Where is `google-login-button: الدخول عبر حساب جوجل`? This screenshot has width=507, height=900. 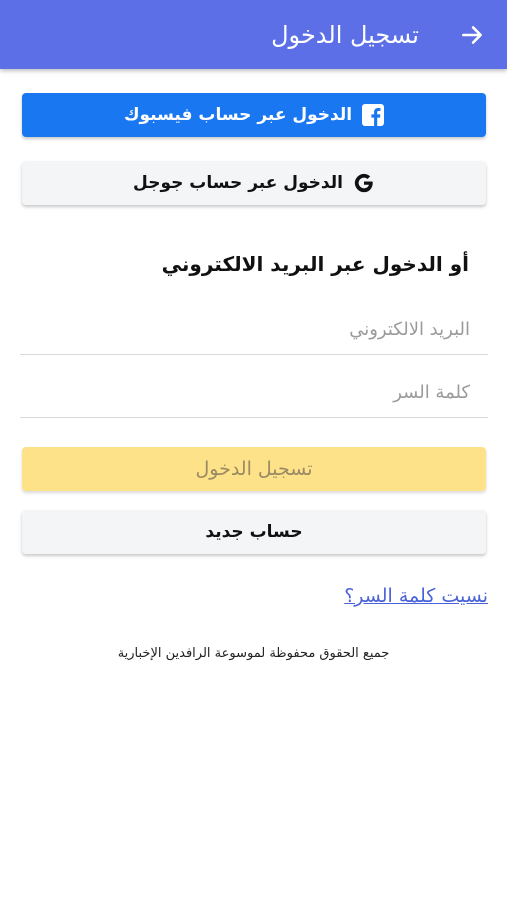 google-login-button: الدخول عبر حساب جوجل is located at coordinates (254, 183).